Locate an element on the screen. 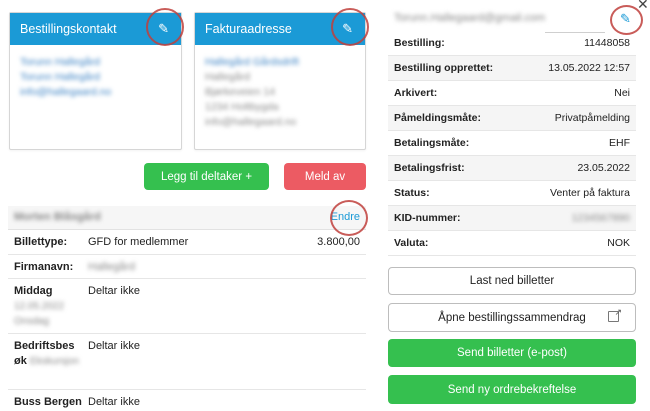 The height and width of the screenshot is (411, 650). info-value: 23.05.2022 is located at coordinates (603, 168).